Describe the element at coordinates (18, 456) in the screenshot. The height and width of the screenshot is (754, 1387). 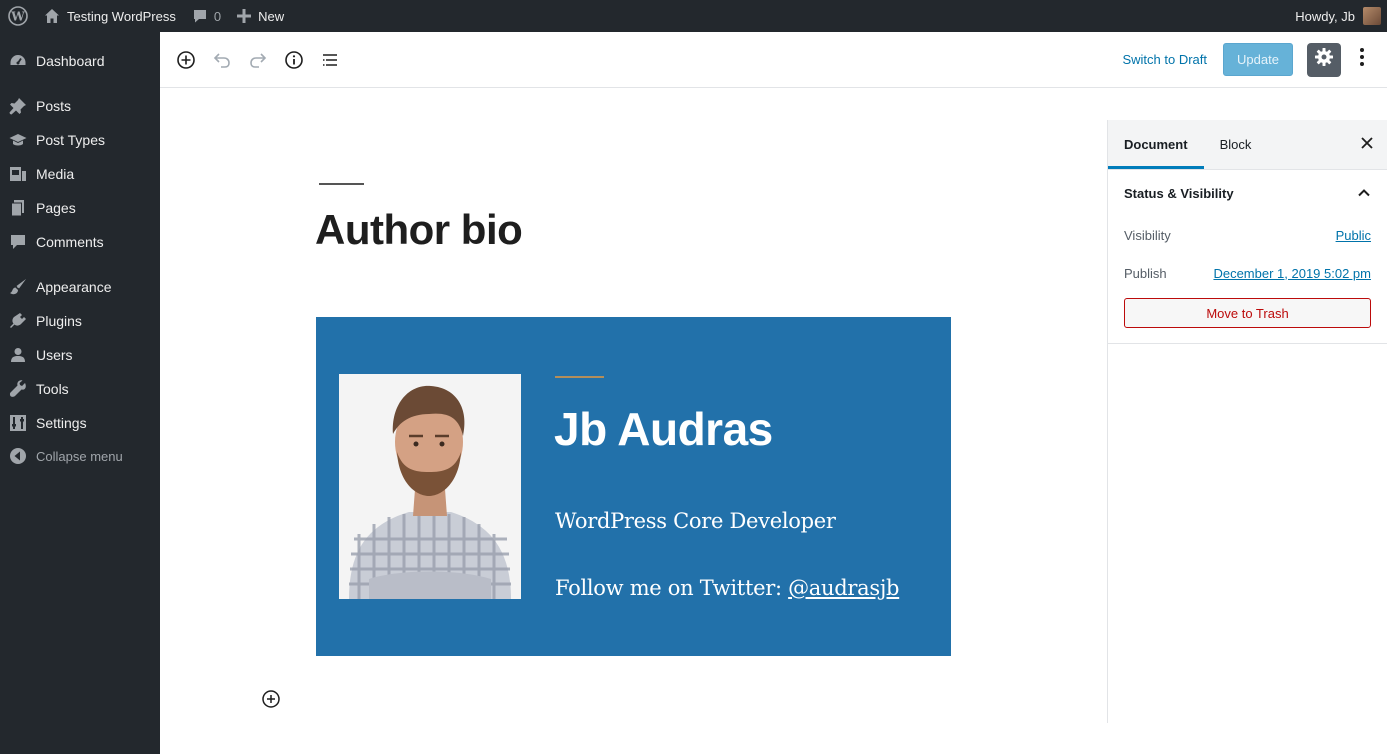
I see `collapse-icon` at that location.